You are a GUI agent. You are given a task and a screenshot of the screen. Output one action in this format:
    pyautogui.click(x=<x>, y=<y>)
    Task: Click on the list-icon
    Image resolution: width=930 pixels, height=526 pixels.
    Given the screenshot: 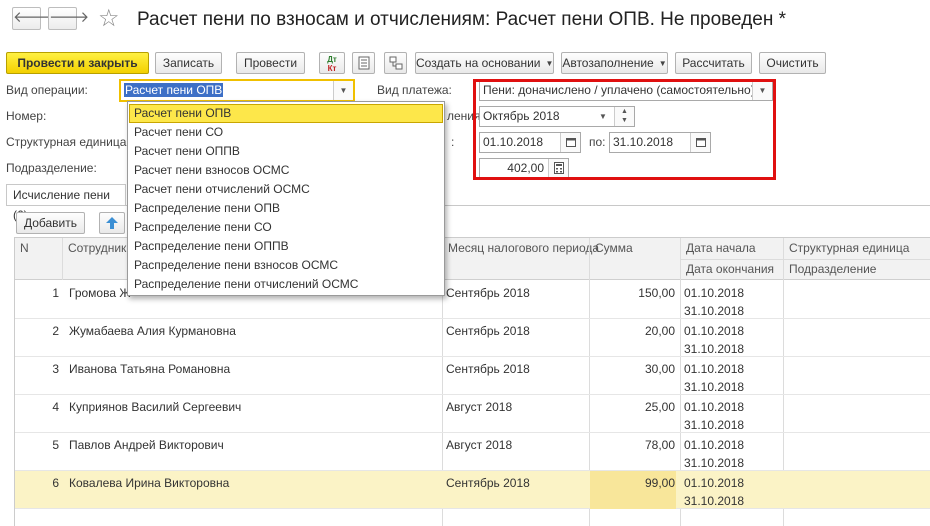 What is the action you would take?
    pyautogui.click(x=363, y=63)
    